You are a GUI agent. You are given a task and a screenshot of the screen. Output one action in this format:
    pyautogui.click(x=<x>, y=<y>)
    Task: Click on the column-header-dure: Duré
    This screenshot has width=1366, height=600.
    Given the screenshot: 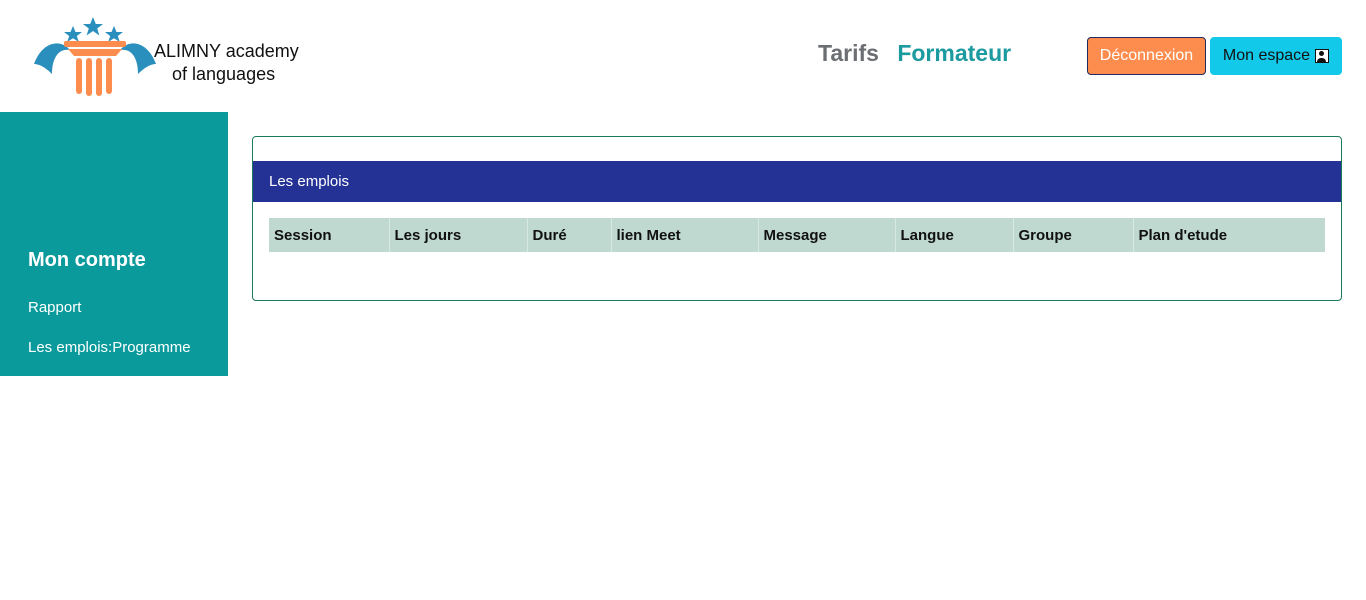 What is the action you would take?
    pyautogui.click(x=569, y=235)
    